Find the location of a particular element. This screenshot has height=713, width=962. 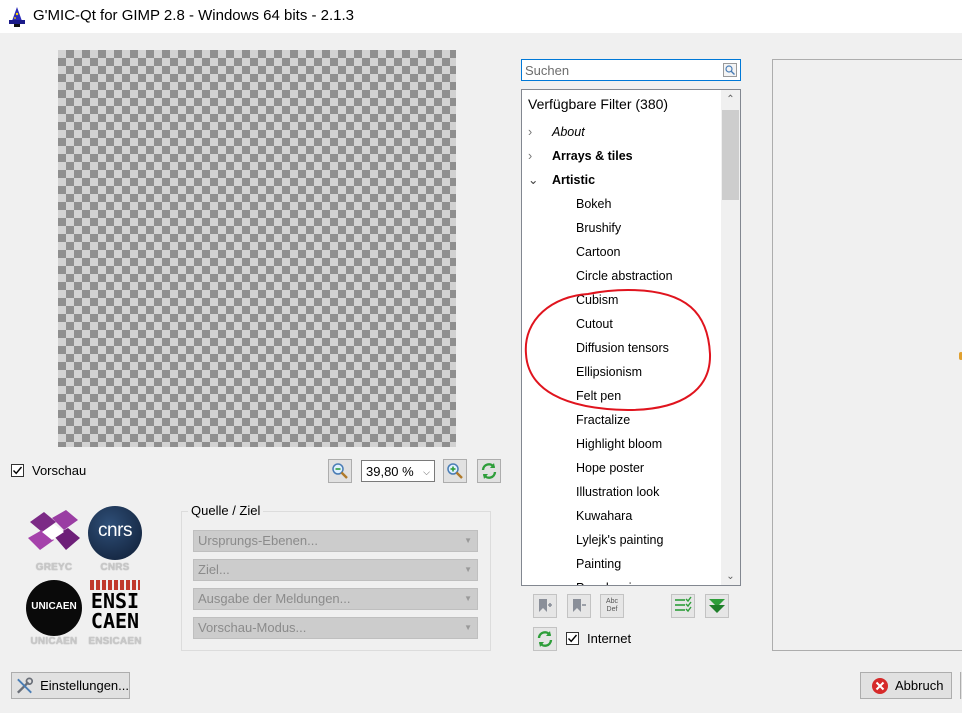

update-filters-button is located at coordinates (545, 639).